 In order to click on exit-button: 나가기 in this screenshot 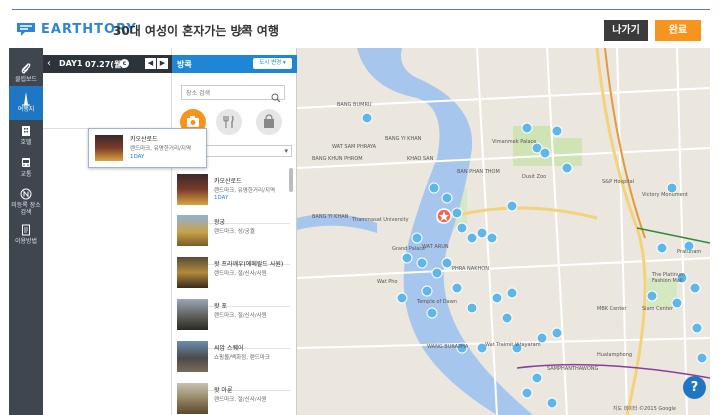, I will do `click(626, 30)`.